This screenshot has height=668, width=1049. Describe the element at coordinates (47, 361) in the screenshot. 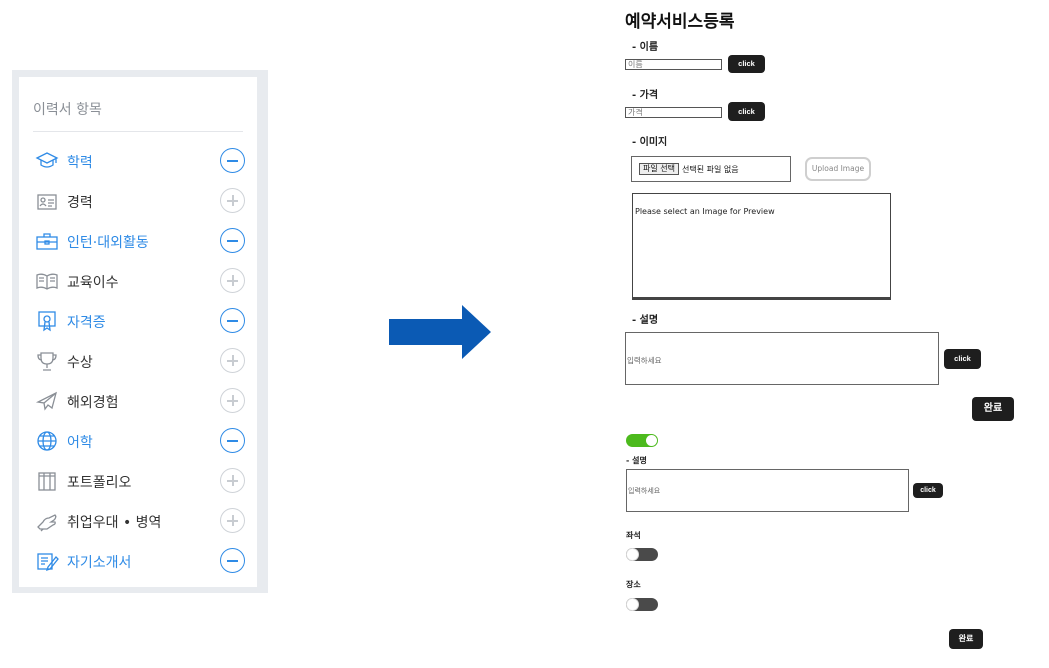

I see `trophy-icon` at that location.